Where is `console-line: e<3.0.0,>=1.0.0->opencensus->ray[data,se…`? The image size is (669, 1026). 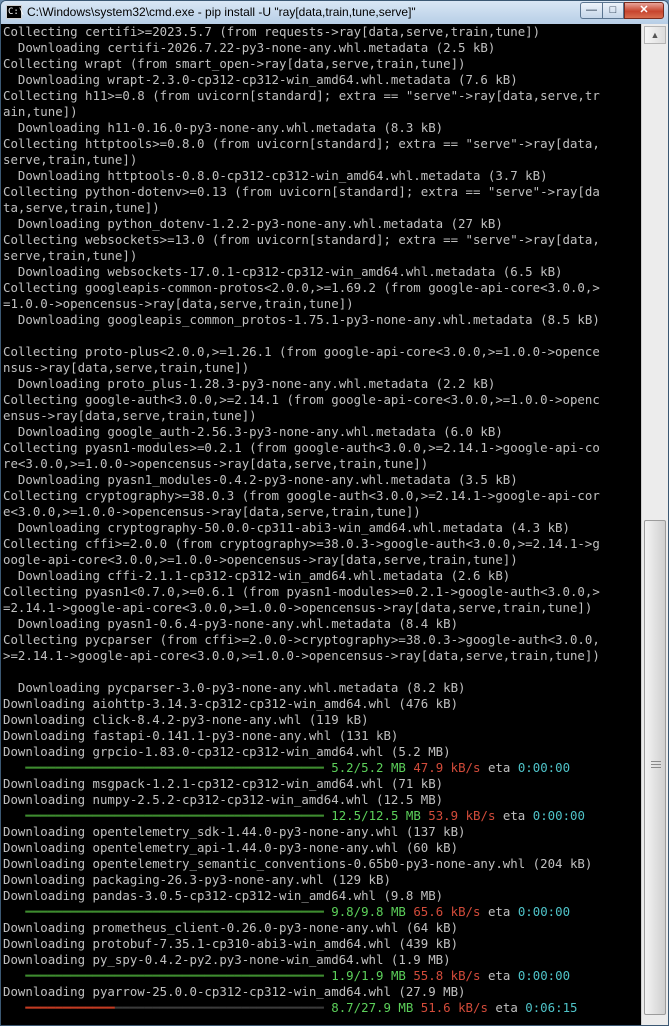
console-line: e<3.0.0,>=1.0.0->opencensus->ray[data,se… is located at coordinates (212, 511).